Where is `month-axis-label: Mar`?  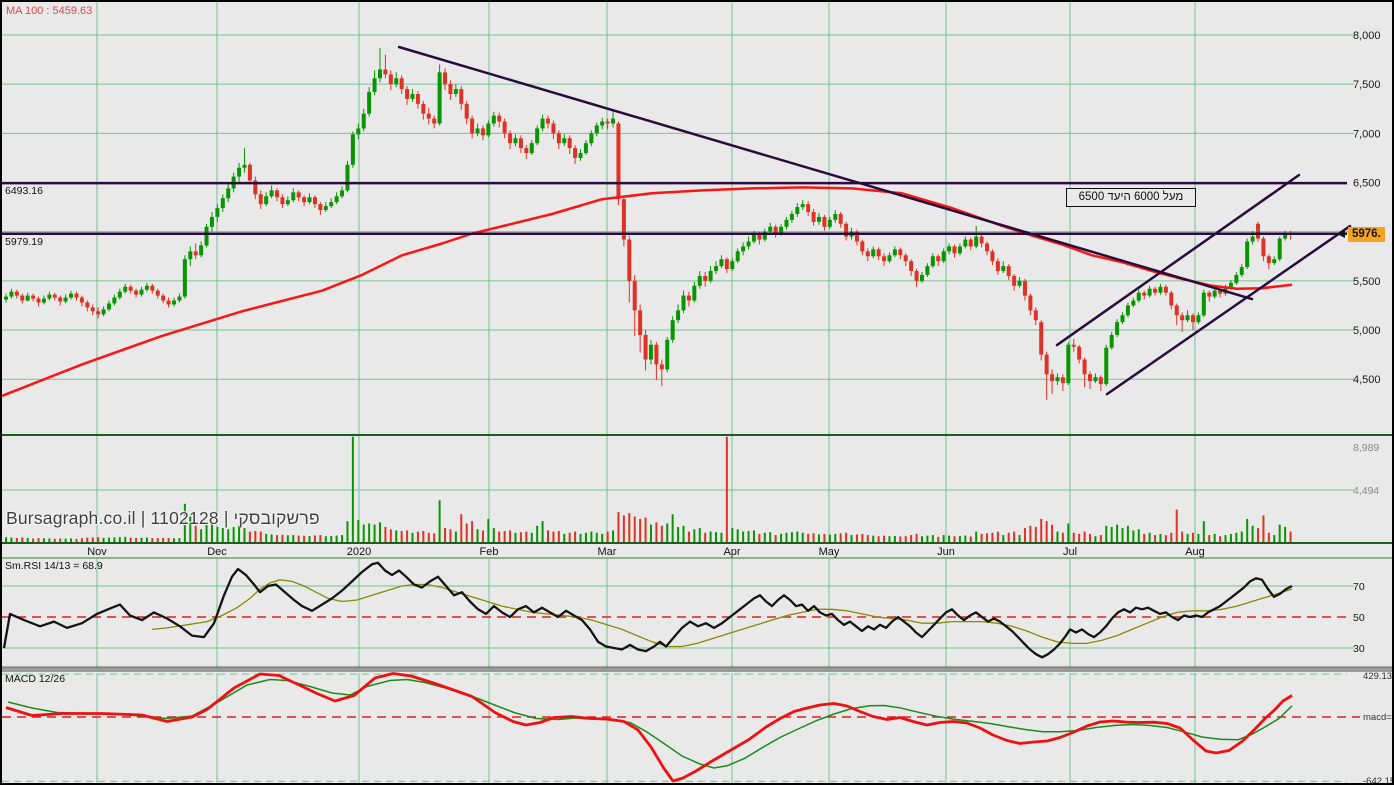
month-axis-label: Mar is located at coordinates (607, 552).